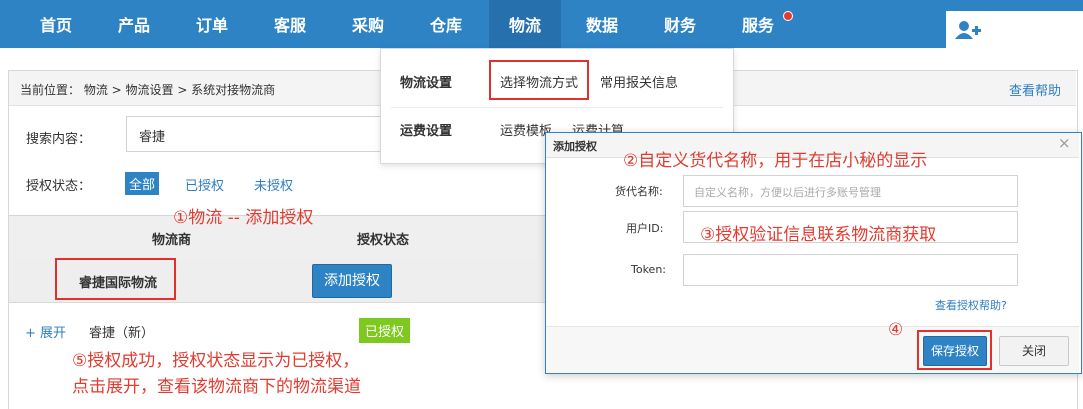 The height and width of the screenshot is (409, 1083). What do you see at coordinates (273, 184) in the screenshot?
I see `filter-unauthorized: 未授权` at bounding box center [273, 184].